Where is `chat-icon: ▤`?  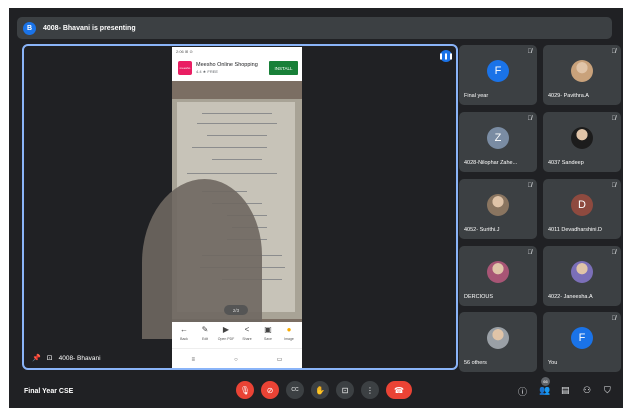
chat-icon: ▤ is located at coordinates (565, 390).